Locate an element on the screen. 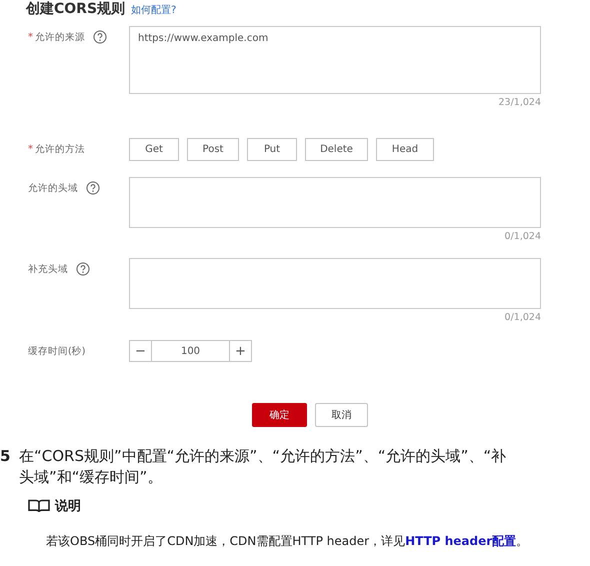 The image size is (590, 566). note-link: HTTP header配置 is located at coordinates (460, 541).